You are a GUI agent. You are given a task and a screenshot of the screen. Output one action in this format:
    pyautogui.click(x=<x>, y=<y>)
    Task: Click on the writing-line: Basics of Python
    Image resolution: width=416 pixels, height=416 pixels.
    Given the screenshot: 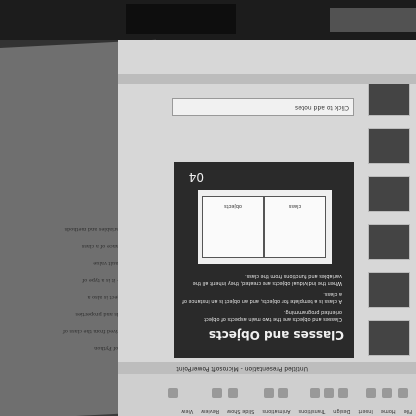 What is the action you would take?
    pyautogui.click(x=115, y=348)
    